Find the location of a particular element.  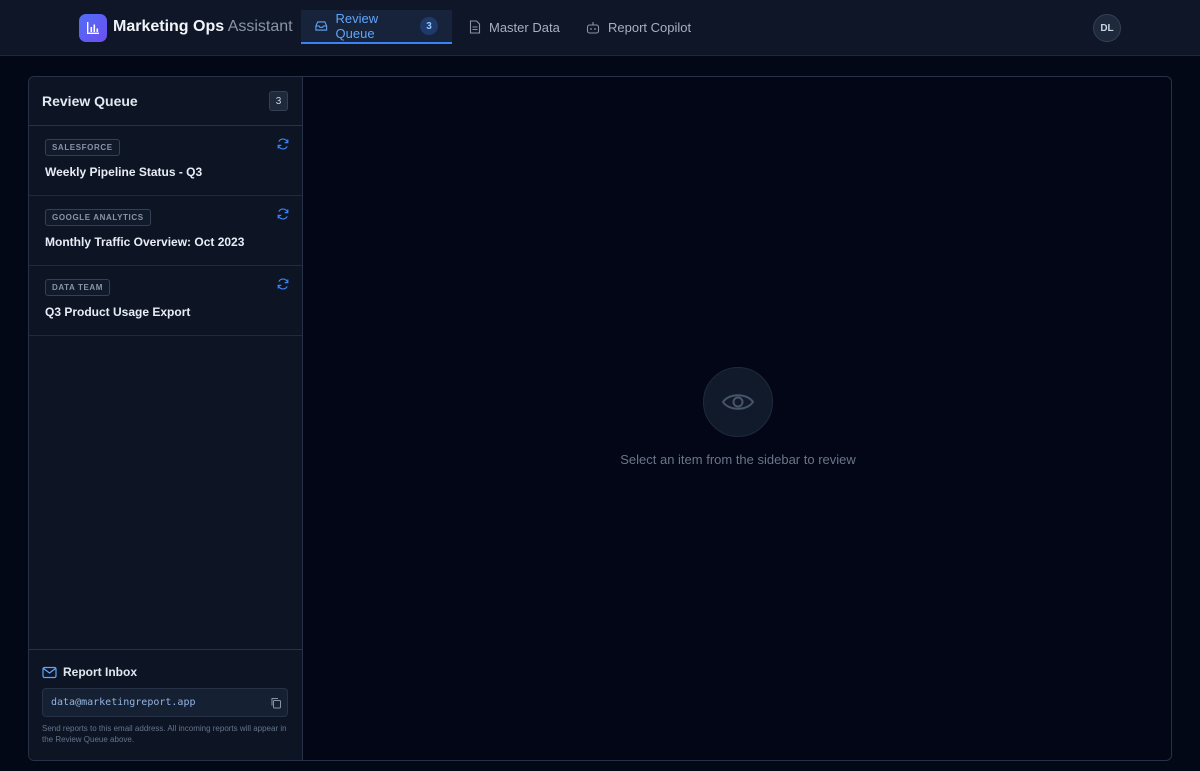

tab-master-data-label: Master Data is located at coordinates (524, 27).